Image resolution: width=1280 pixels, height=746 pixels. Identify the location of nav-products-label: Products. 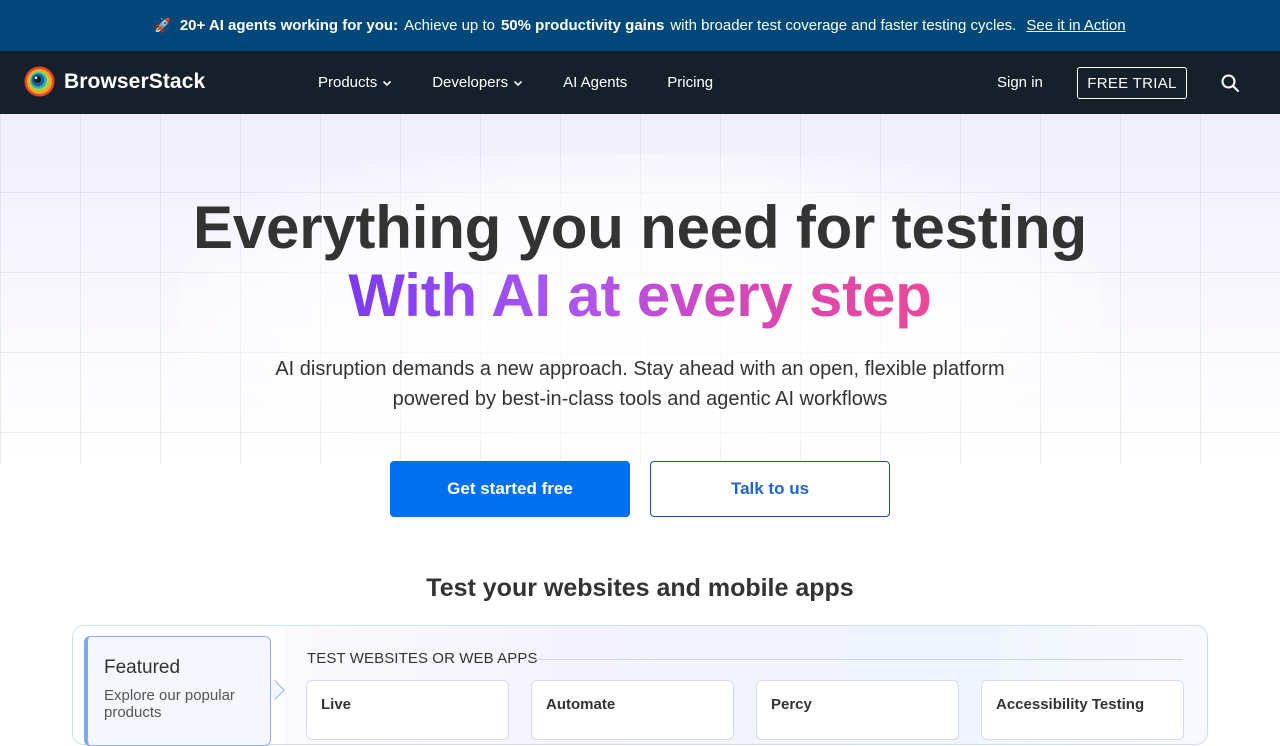
(348, 82).